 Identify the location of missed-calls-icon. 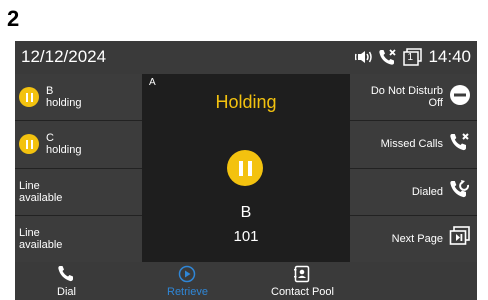
(460, 144).